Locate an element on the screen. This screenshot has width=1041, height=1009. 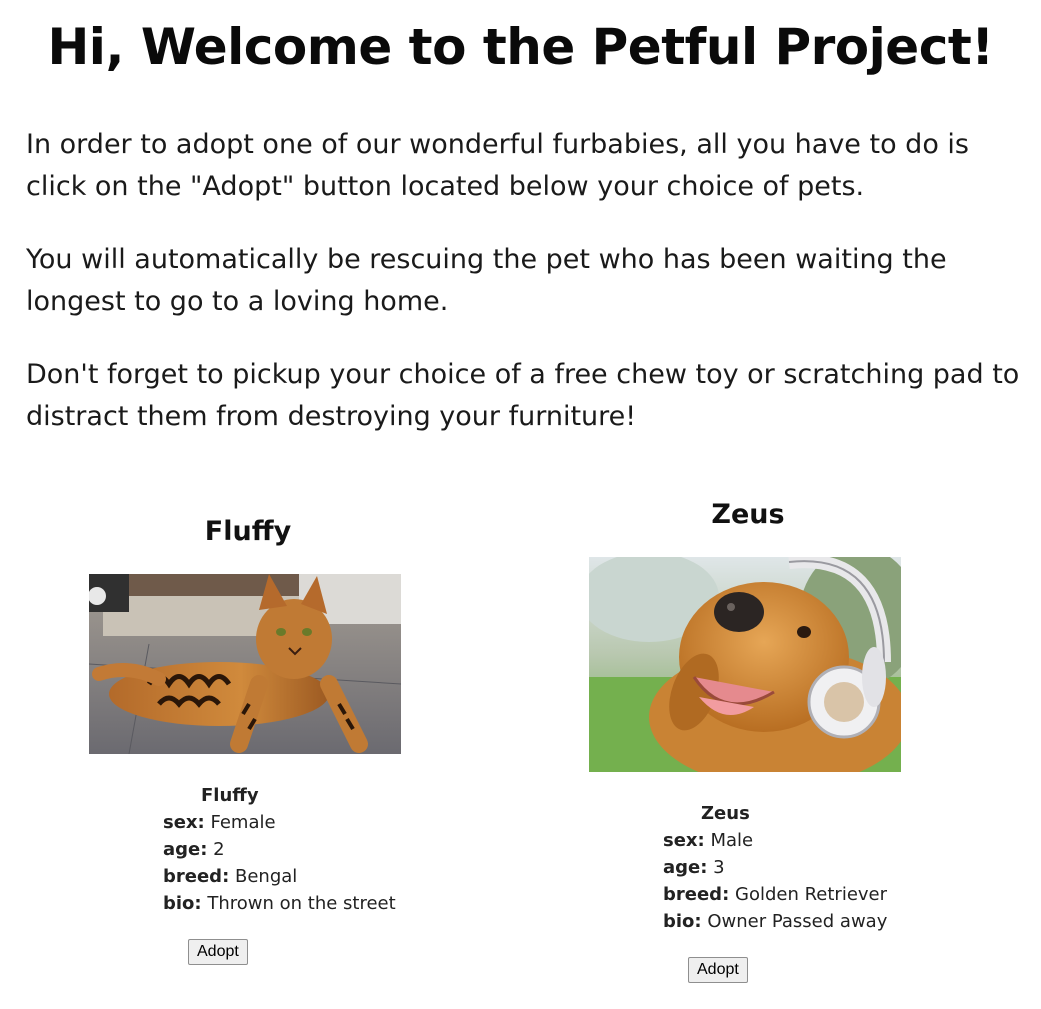
dog-photo is located at coordinates (745, 664).